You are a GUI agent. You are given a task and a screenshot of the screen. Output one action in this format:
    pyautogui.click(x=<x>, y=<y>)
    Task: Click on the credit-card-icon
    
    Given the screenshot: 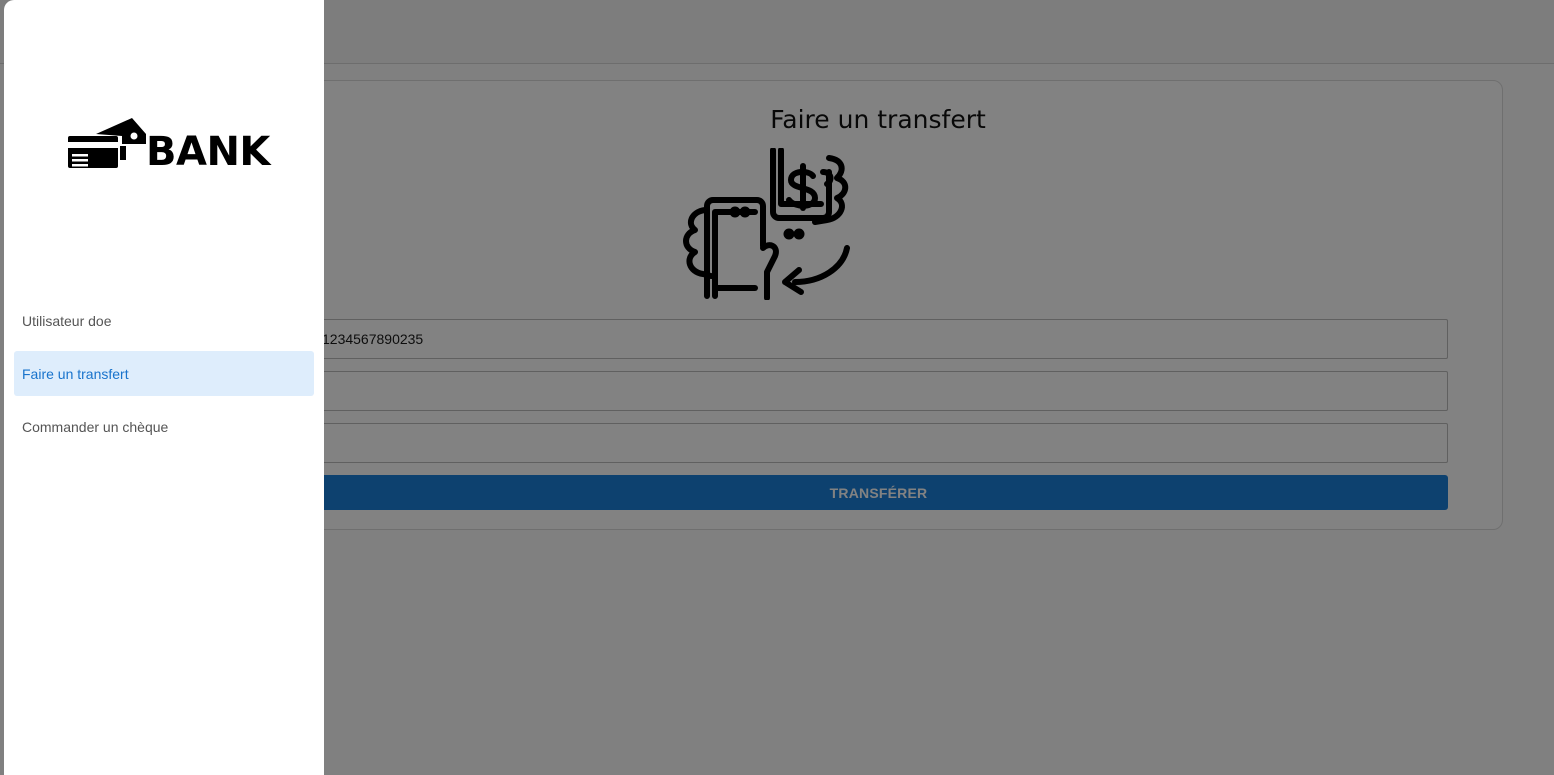 What is the action you would take?
    pyautogui.click(x=107, y=143)
    